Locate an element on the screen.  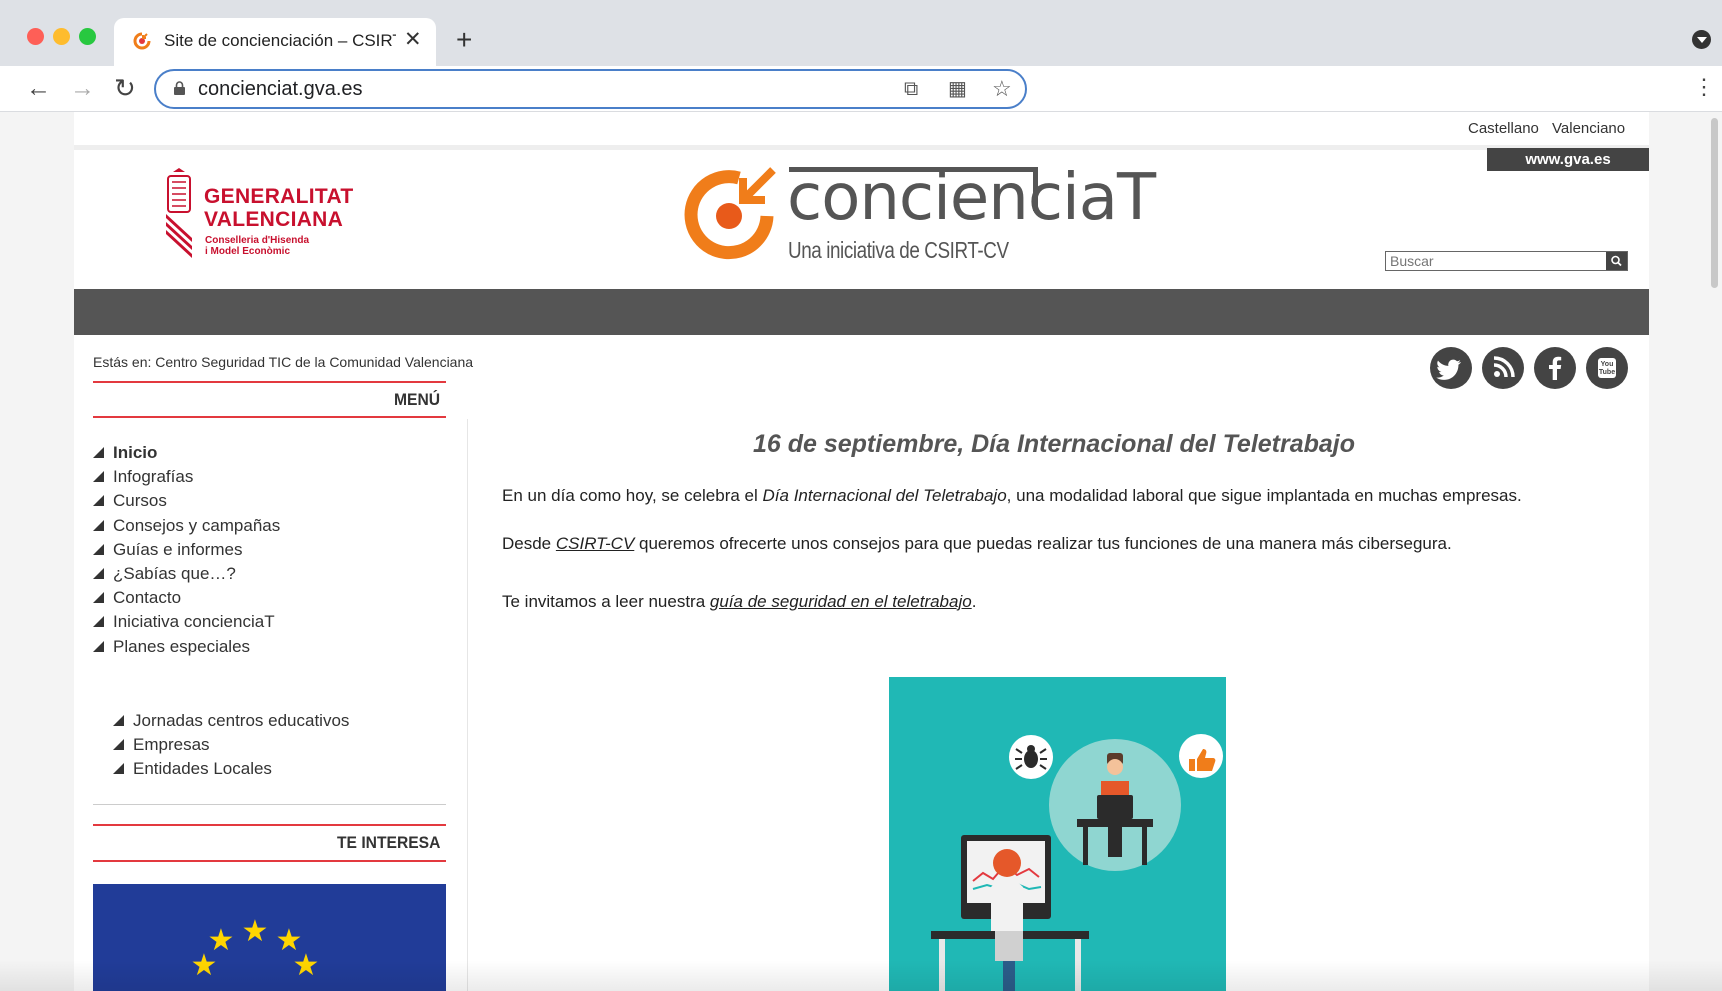
p2-text: Desde is located at coordinates (529, 543).